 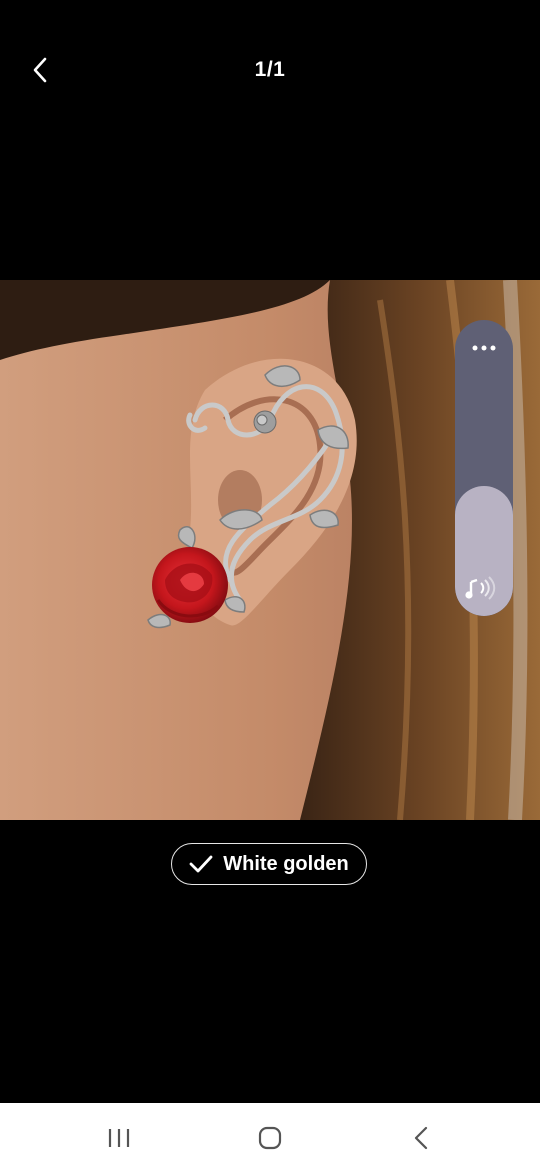 I want to click on system-navigation-bar, so click(x=270, y=1136).